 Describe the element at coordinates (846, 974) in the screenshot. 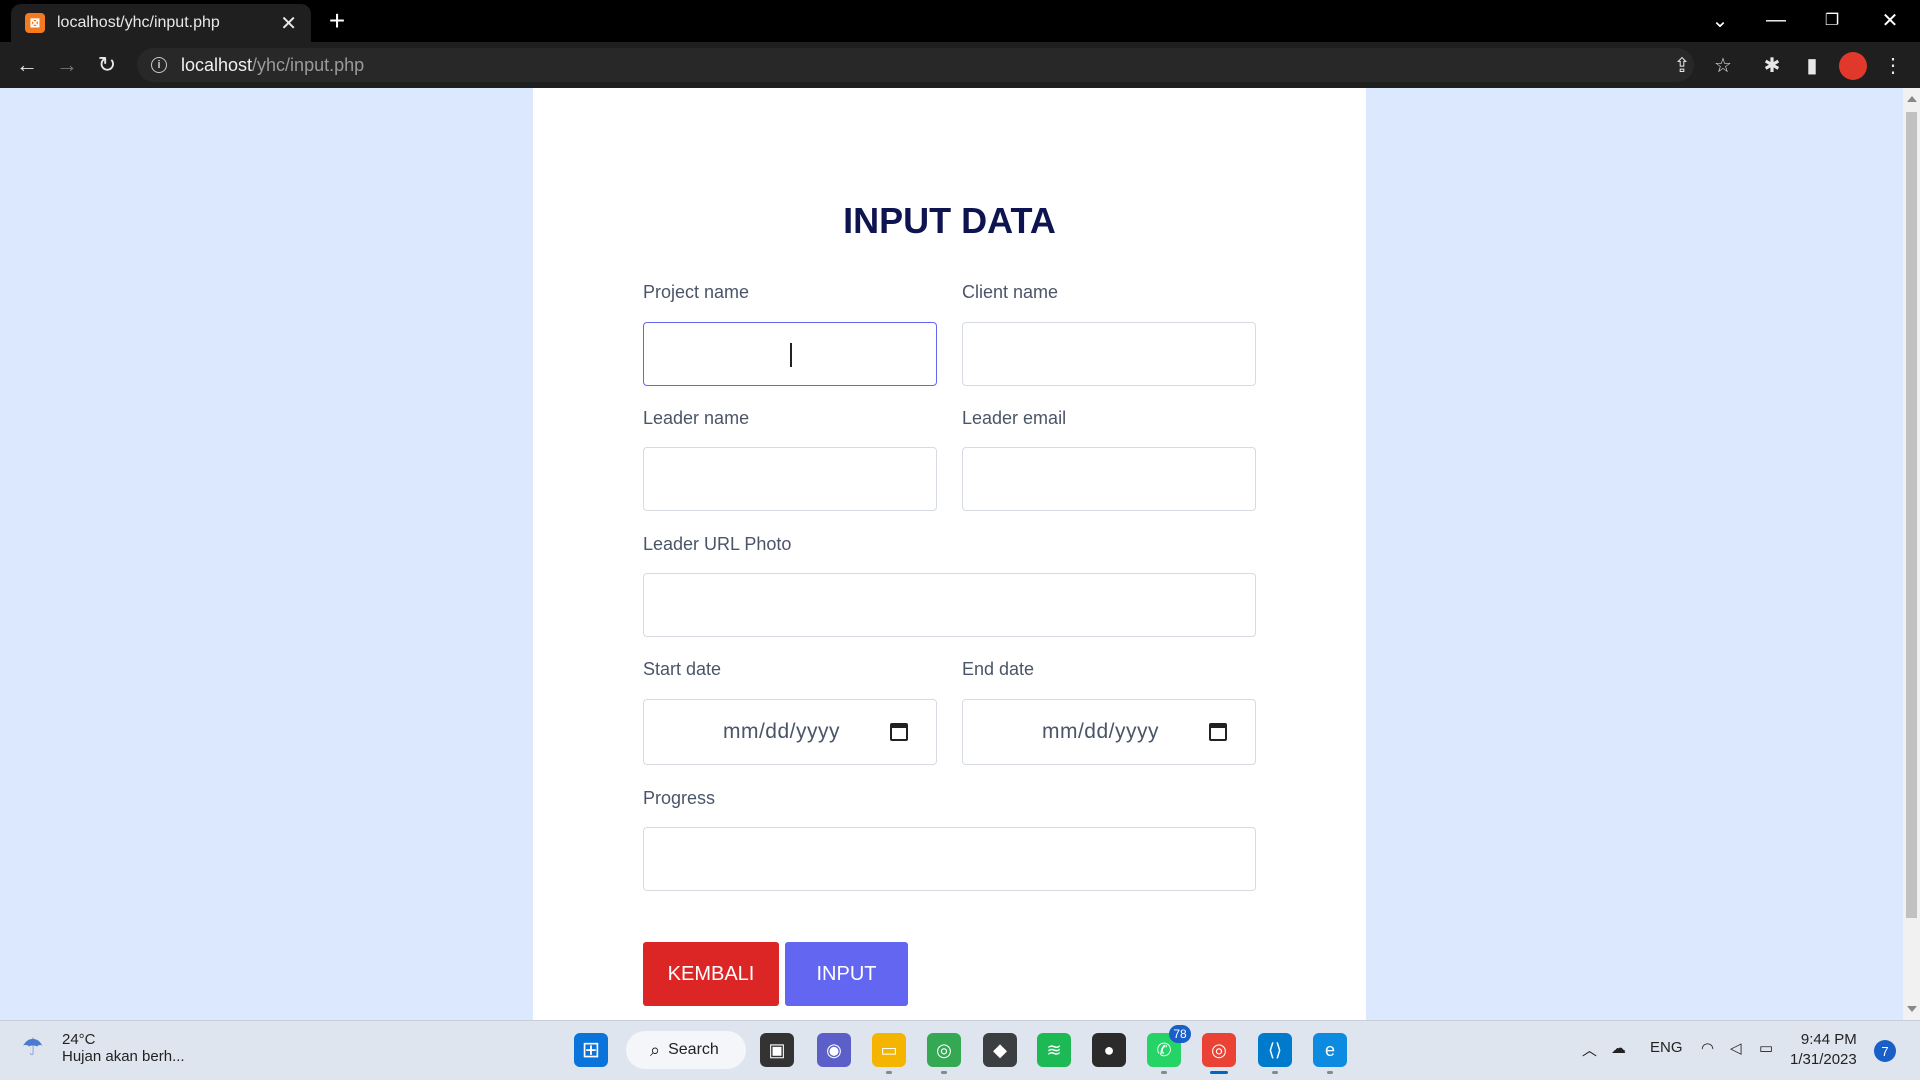

I see `input-submit-button: INPUT` at that location.